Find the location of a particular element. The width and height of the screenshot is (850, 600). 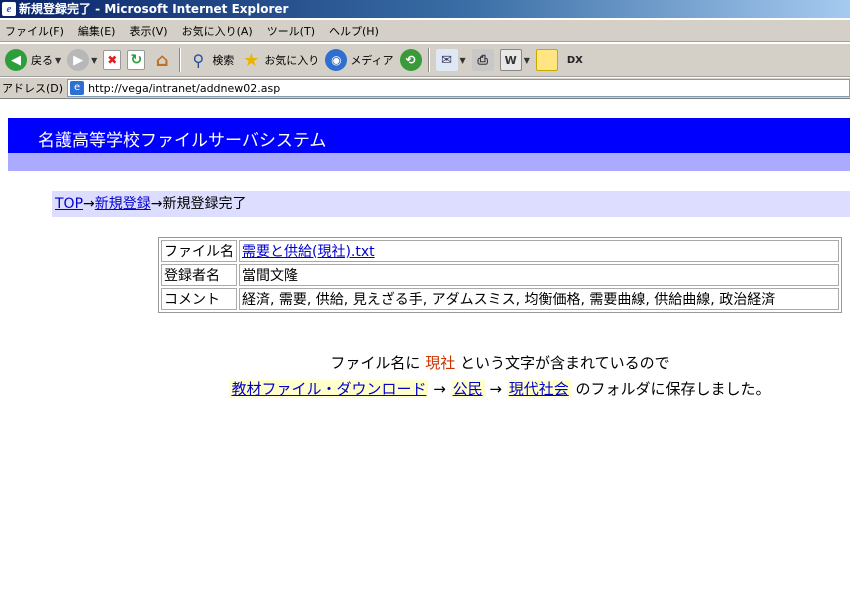

back-arrow-icon: ◀ is located at coordinates (16, 60).